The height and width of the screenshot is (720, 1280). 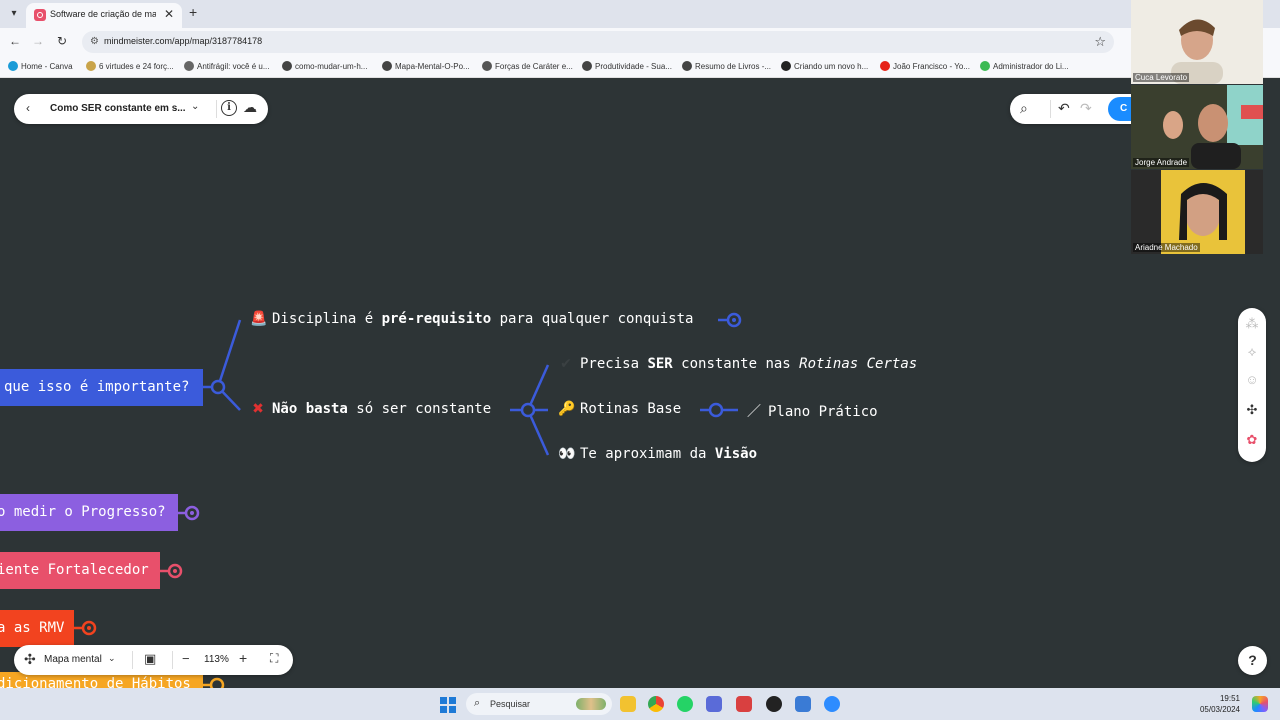 What do you see at coordinates (1252, 324) in the screenshot?
I see `add-topic-icon: ⁂` at bounding box center [1252, 324].